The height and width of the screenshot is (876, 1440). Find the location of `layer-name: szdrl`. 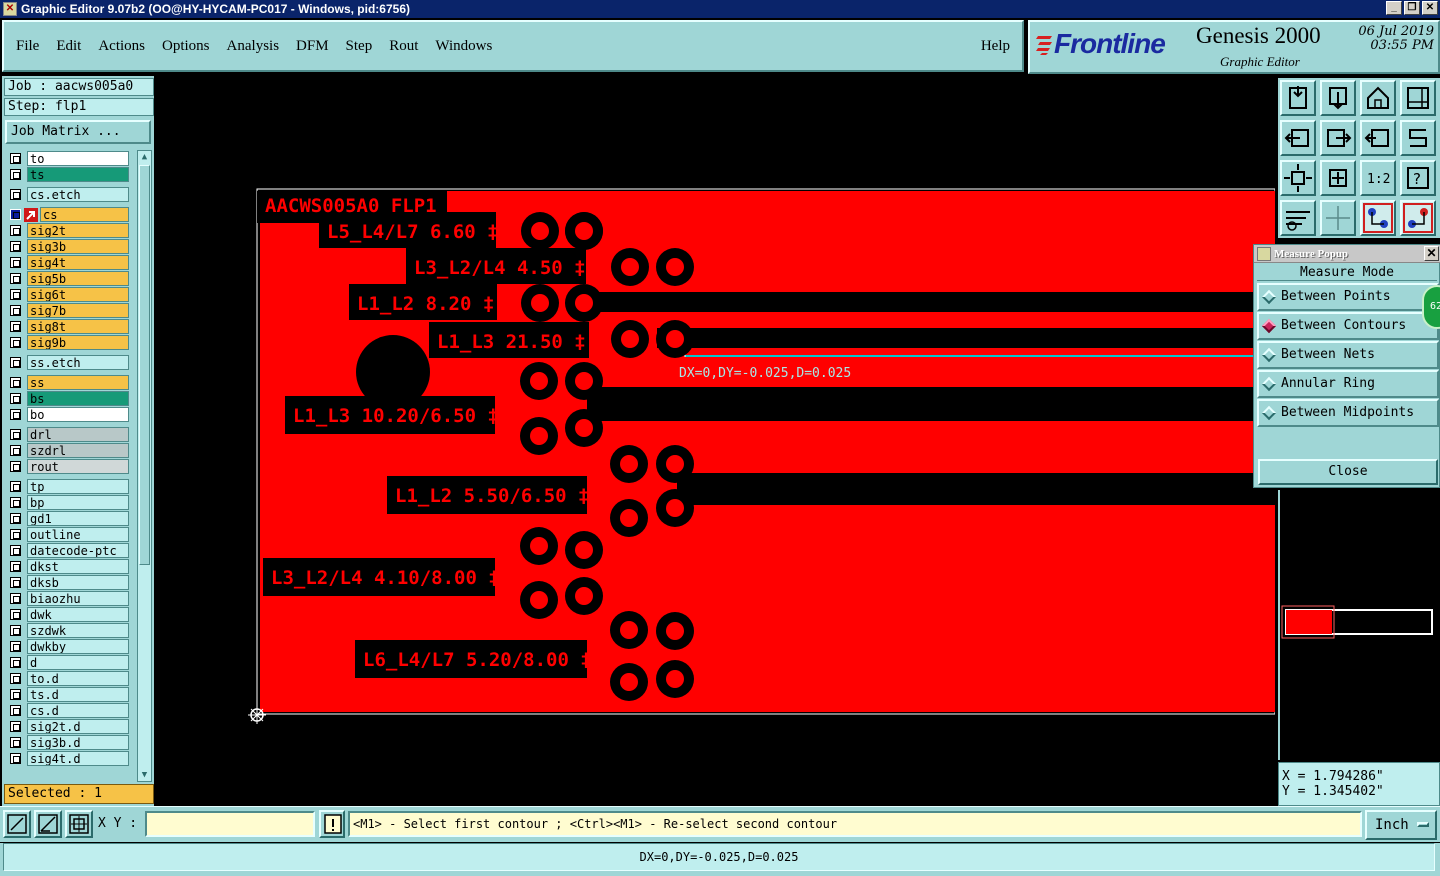

layer-name: szdrl is located at coordinates (78, 450).